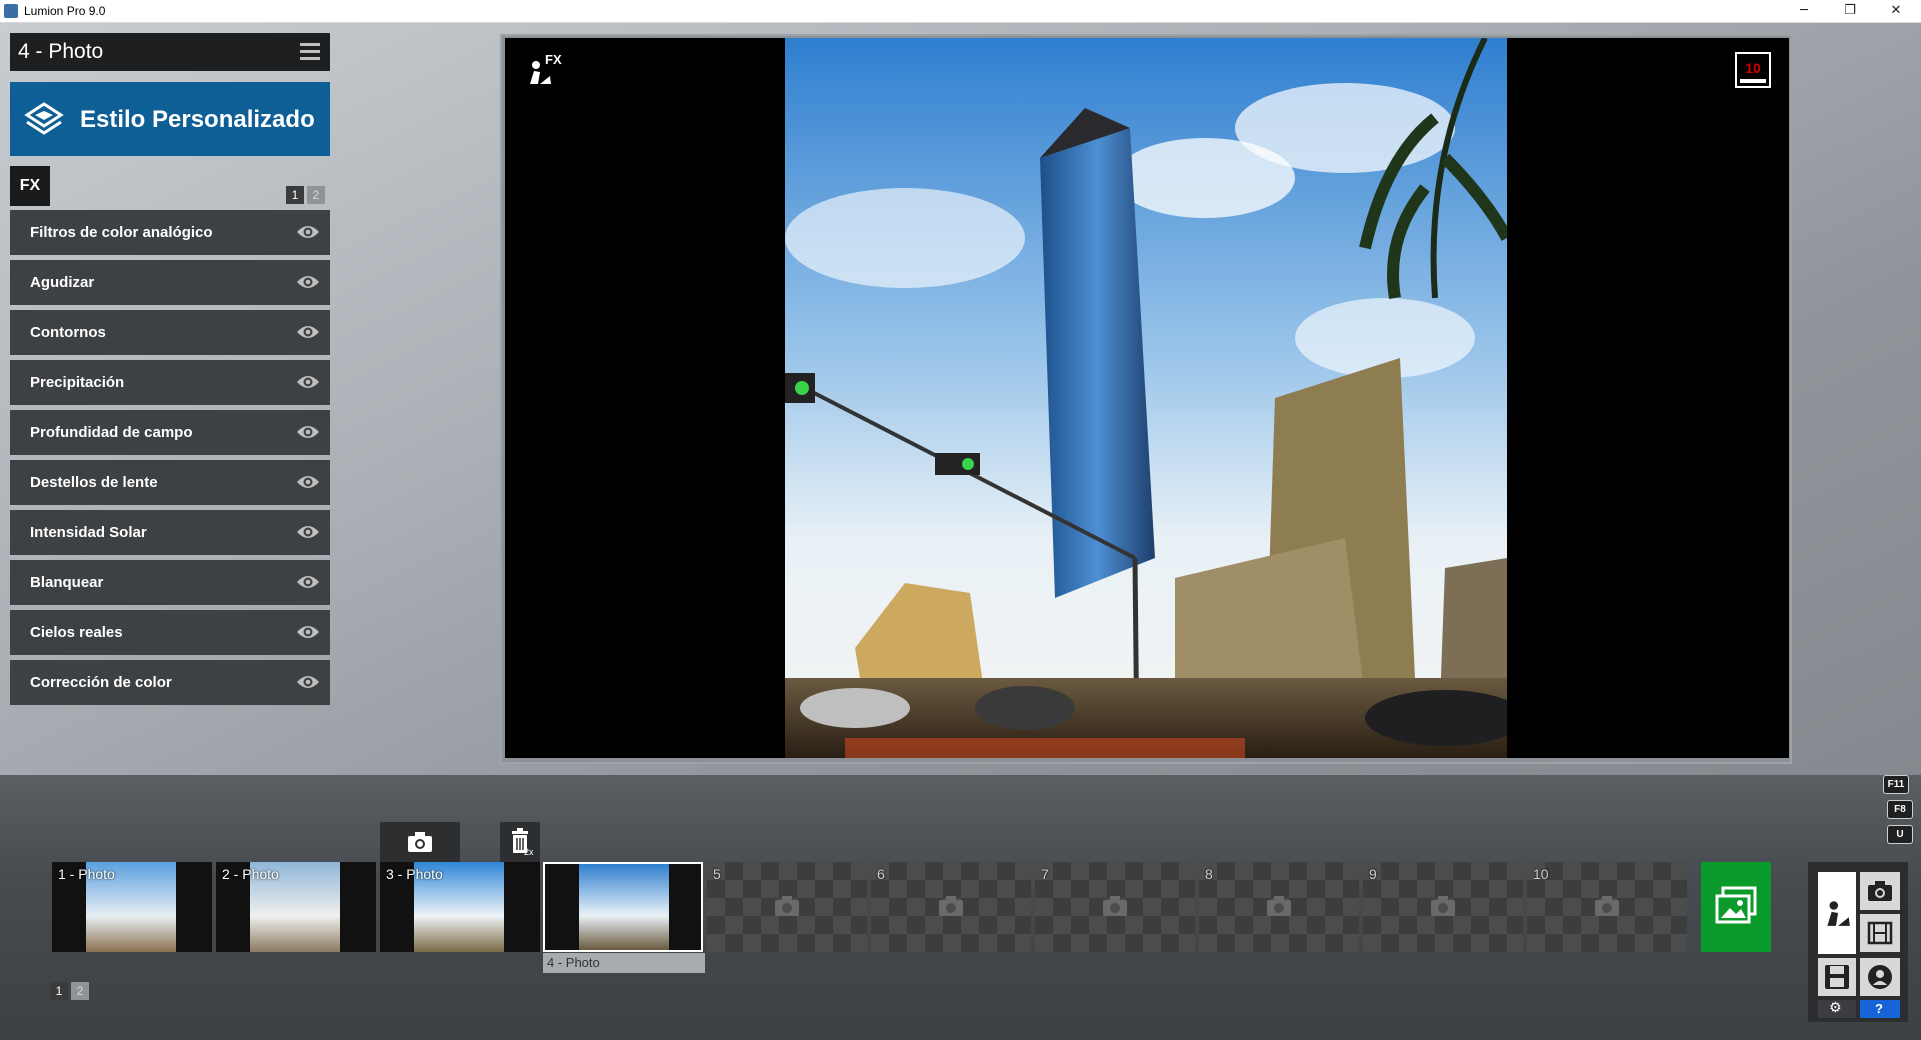 This screenshot has height=1040, width=1921. I want to click on film-icon, so click(1880, 933).